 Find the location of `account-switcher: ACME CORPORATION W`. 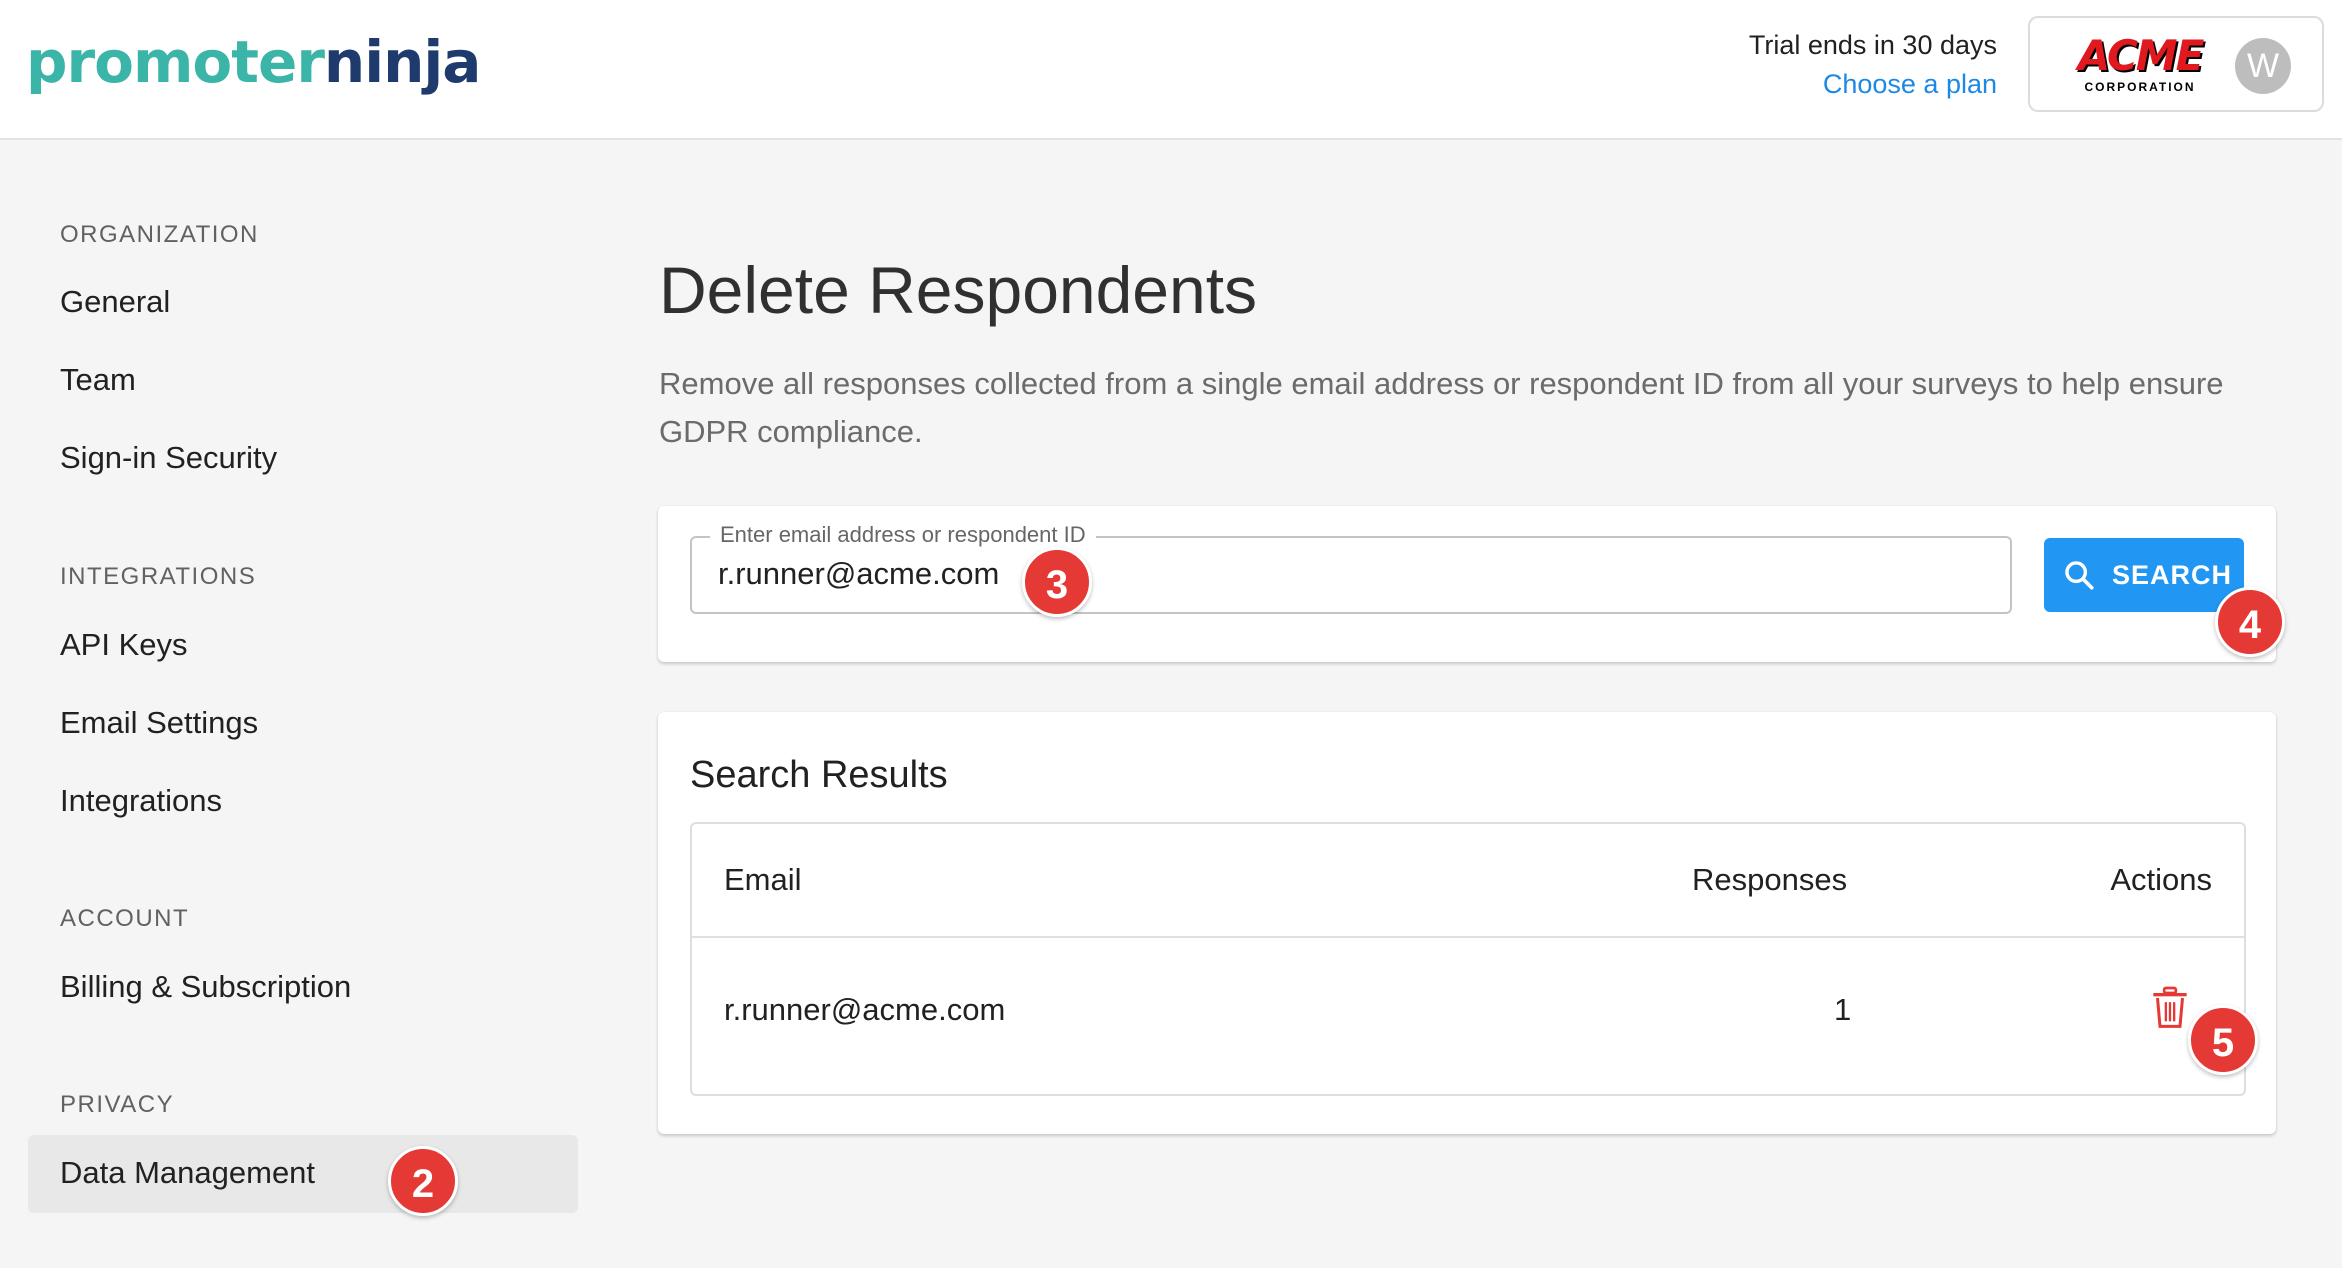

account-switcher: ACME CORPORATION W is located at coordinates (2176, 64).